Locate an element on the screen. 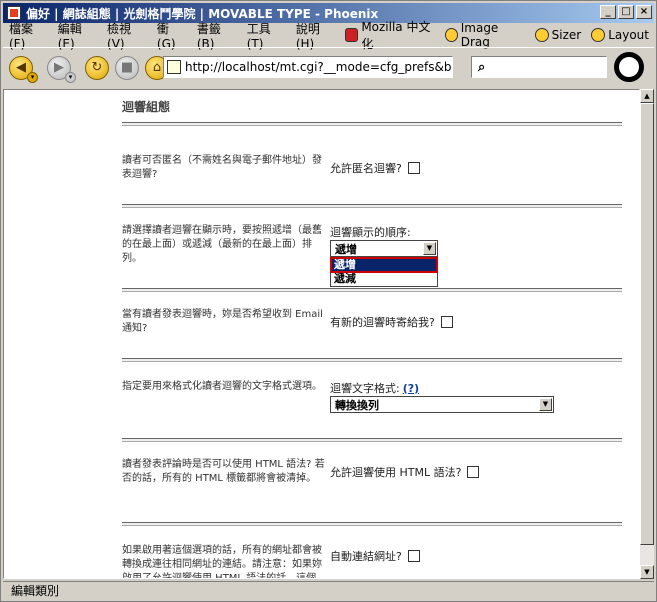 The image size is (657, 602). status-bar: 編輯類別 is located at coordinates (328, 590).